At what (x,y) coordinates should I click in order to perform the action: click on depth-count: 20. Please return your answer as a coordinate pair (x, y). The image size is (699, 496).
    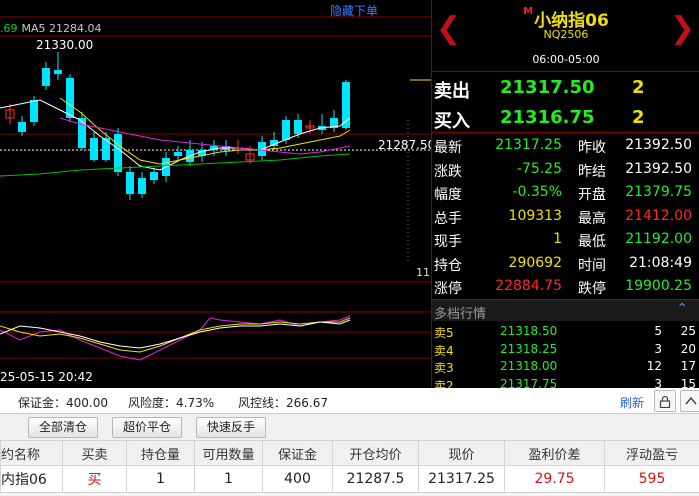
    Looking at the image, I should click on (688, 348).